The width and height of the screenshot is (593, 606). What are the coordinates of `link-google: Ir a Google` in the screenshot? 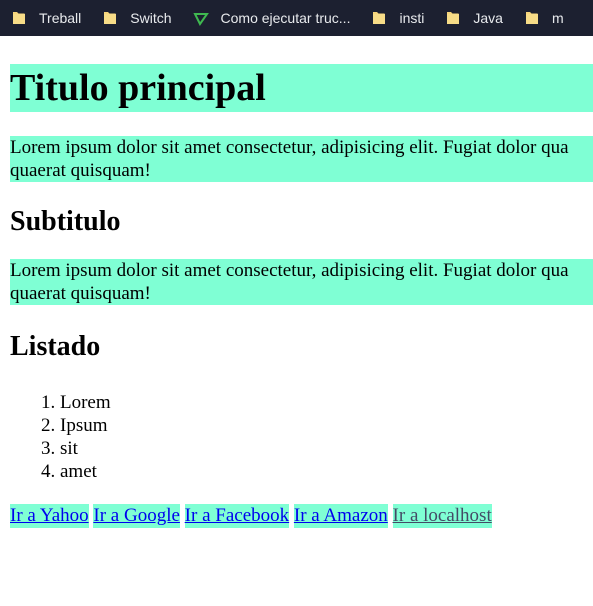 It's located at (136, 516).